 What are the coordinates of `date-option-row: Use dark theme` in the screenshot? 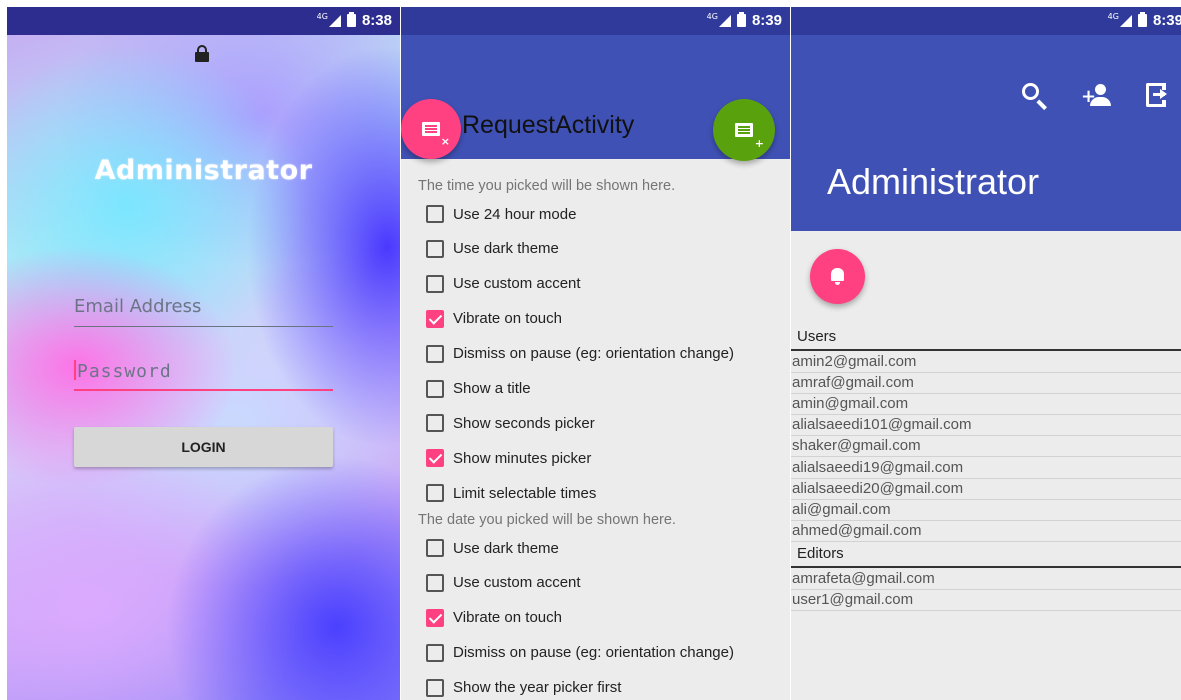 It's located at (492, 548).